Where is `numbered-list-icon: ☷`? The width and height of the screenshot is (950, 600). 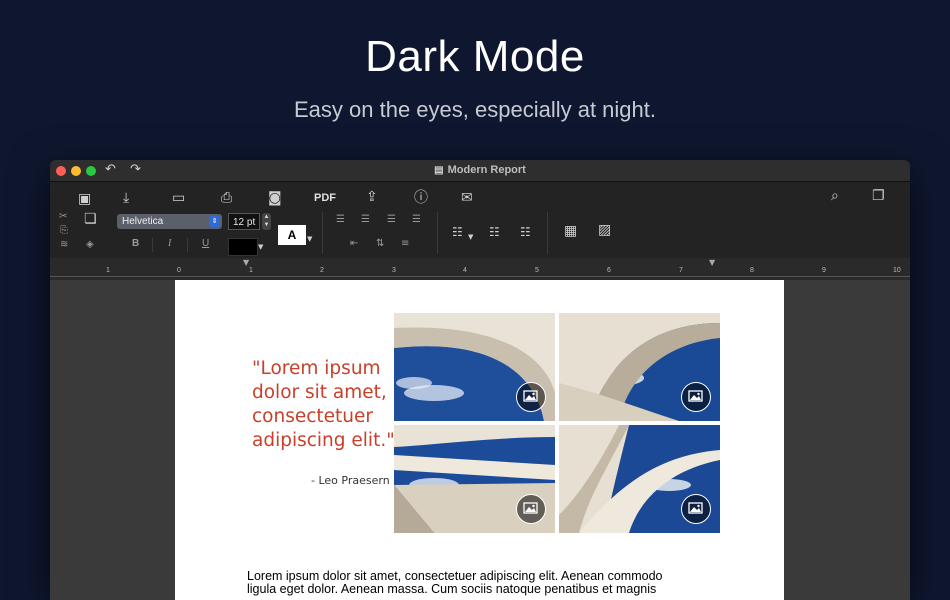 numbered-list-icon: ☷ is located at coordinates (494, 232).